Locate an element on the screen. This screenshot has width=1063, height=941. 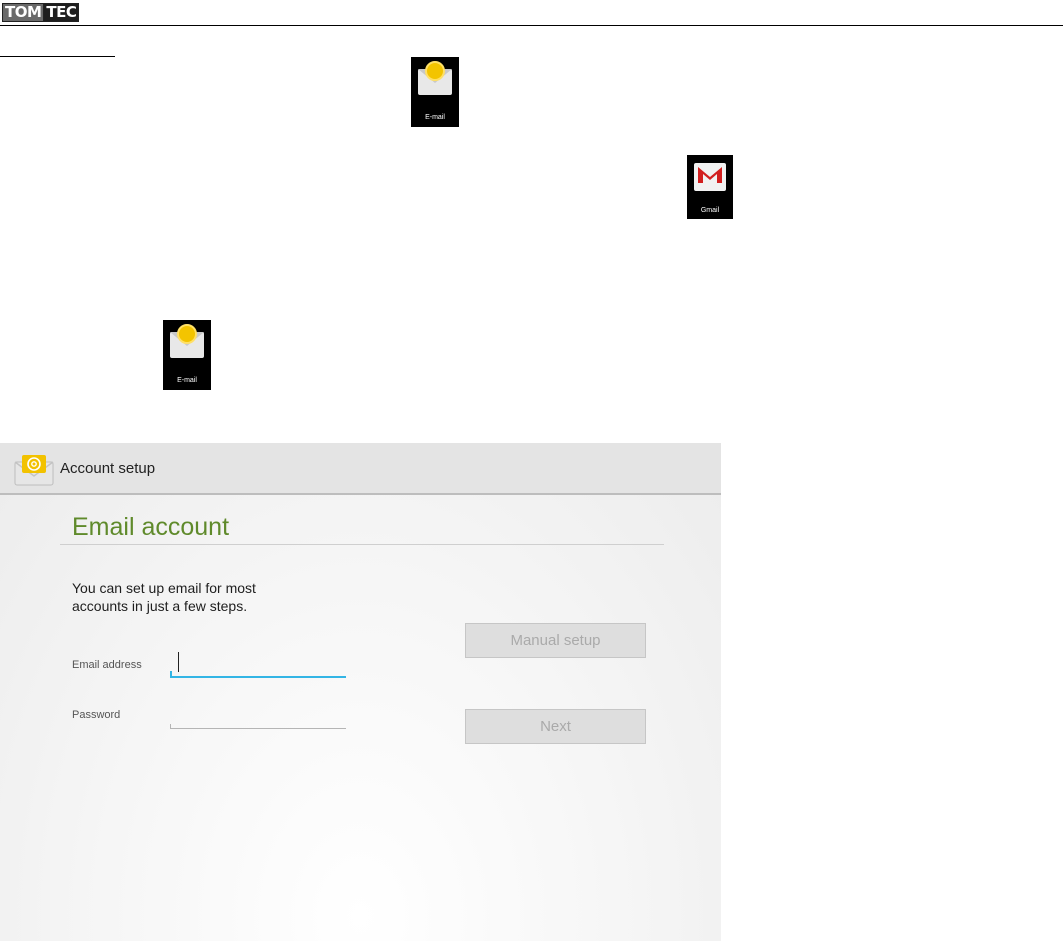
password-field is located at coordinates (258, 717).